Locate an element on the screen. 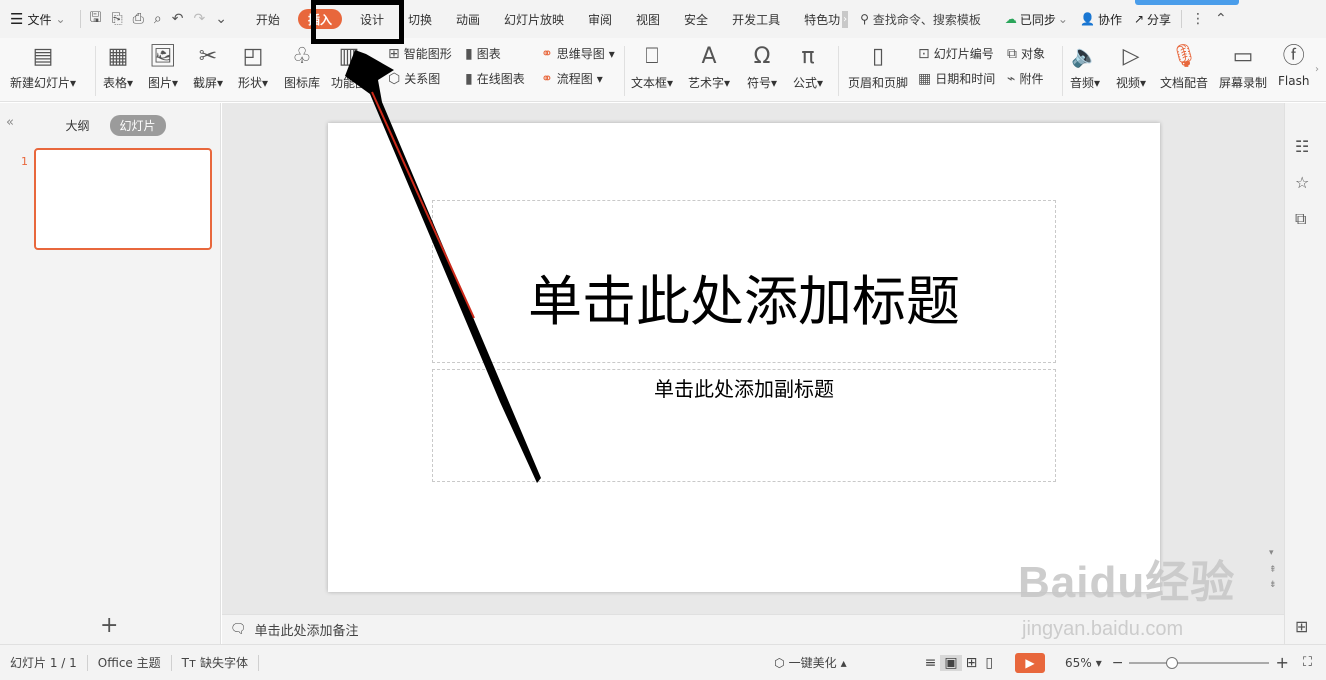  play-slideshow-button: ▶ is located at coordinates (1030, 662).